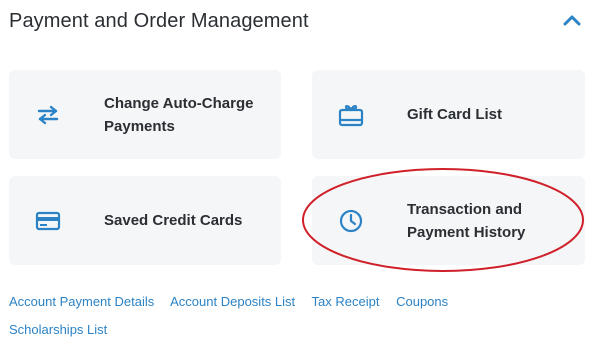 Image resolution: width=592 pixels, height=356 pixels. I want to click on chevron-up-icon, so click(572, 20).